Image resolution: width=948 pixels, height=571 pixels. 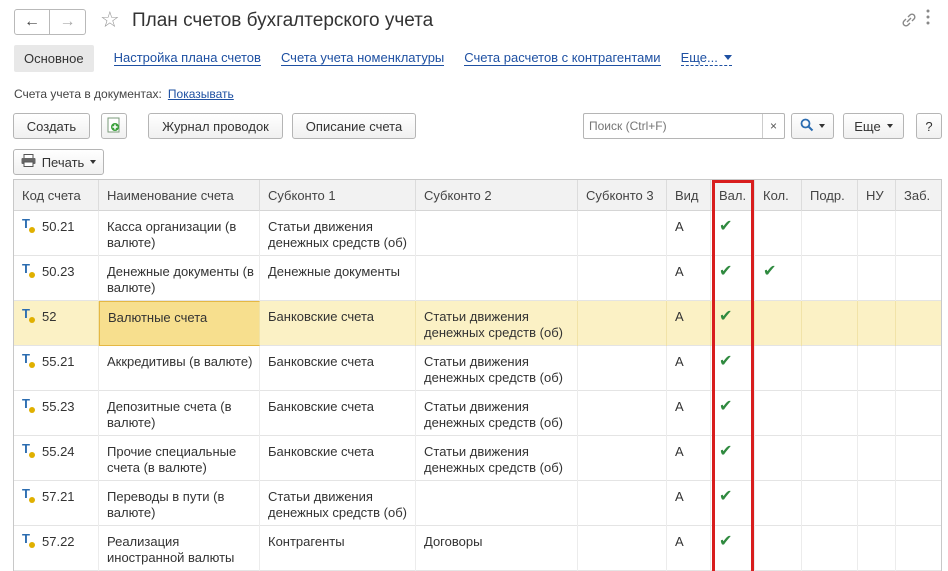 What do you see at coordinates (338, 278) in the screenshot?
I see `cell-sub1: Денежные документы` at bounding box center [338, 278].